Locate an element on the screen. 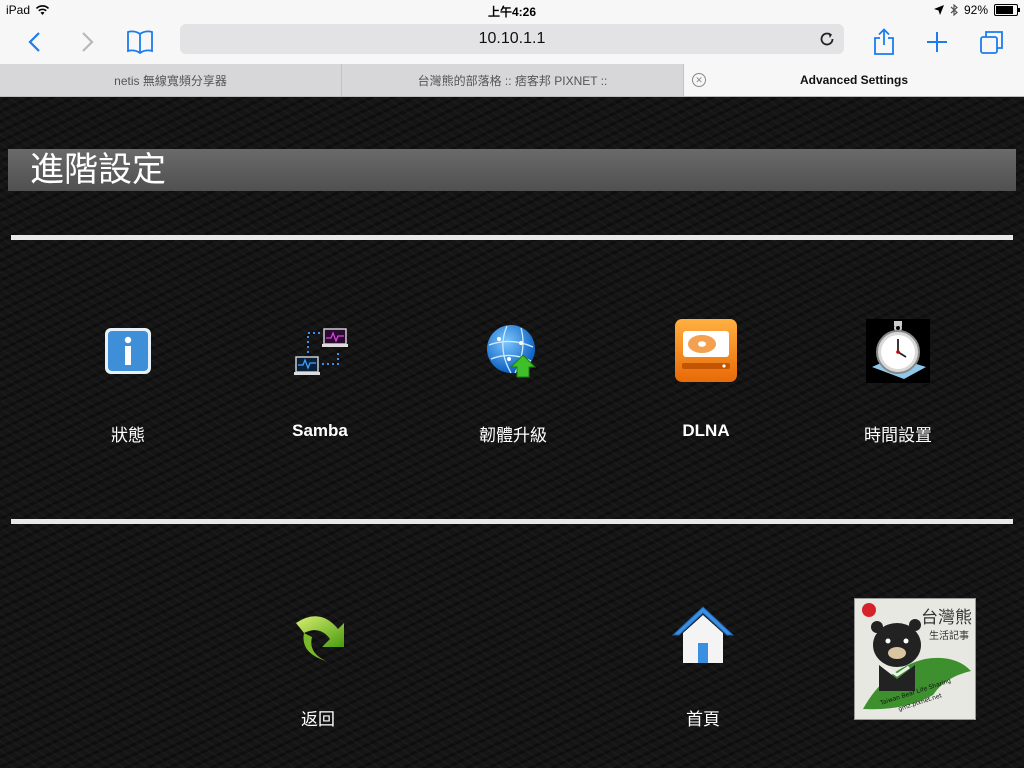 This screenshot has height=768, width=1024. back-link: 返回 is located at coordinates (318, 666).